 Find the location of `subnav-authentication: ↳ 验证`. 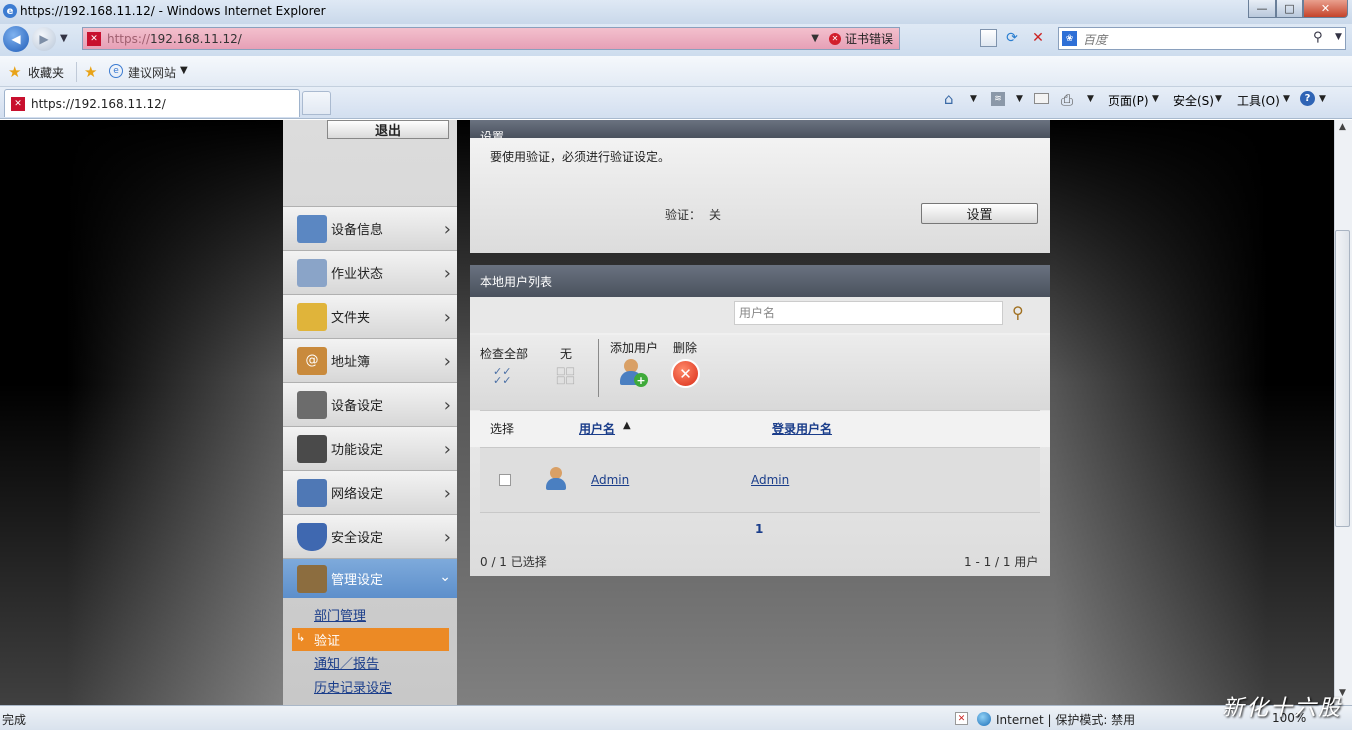

subnav-authentication: ↳ 验证 is located at coordinates (370, 639).